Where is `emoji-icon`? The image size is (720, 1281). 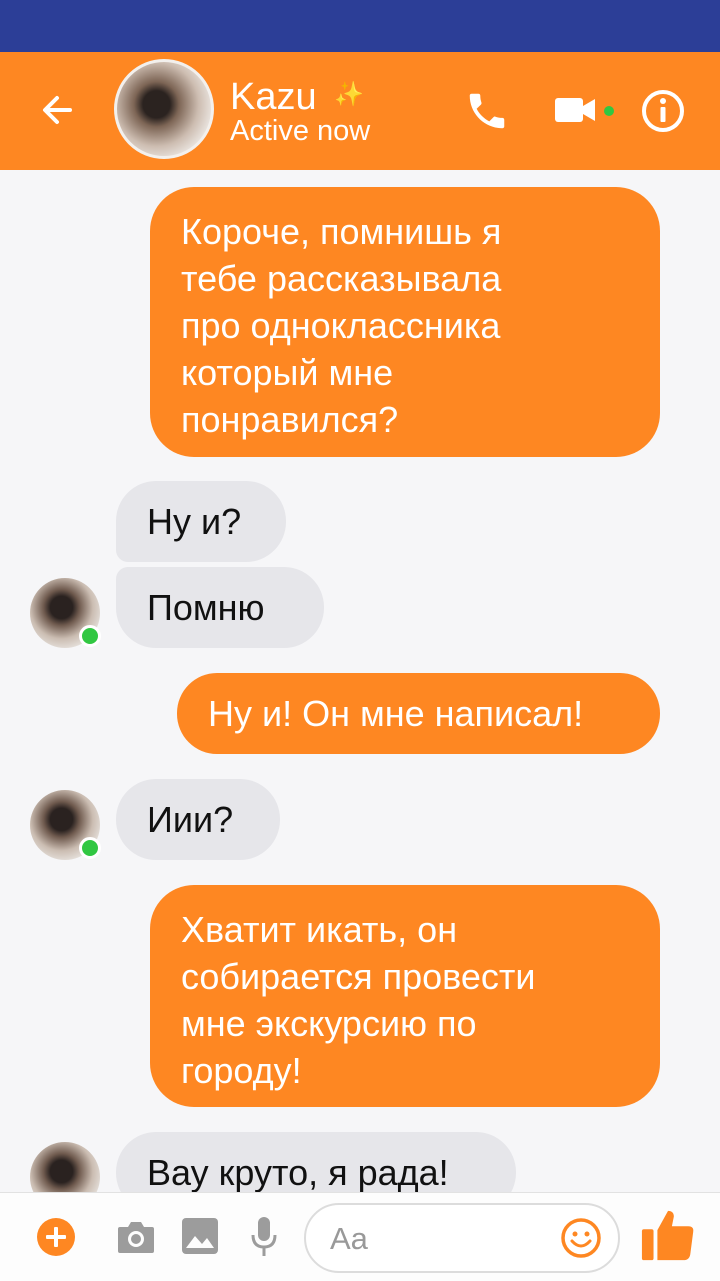
emoji-icon is located at coordinates (581, 1238).